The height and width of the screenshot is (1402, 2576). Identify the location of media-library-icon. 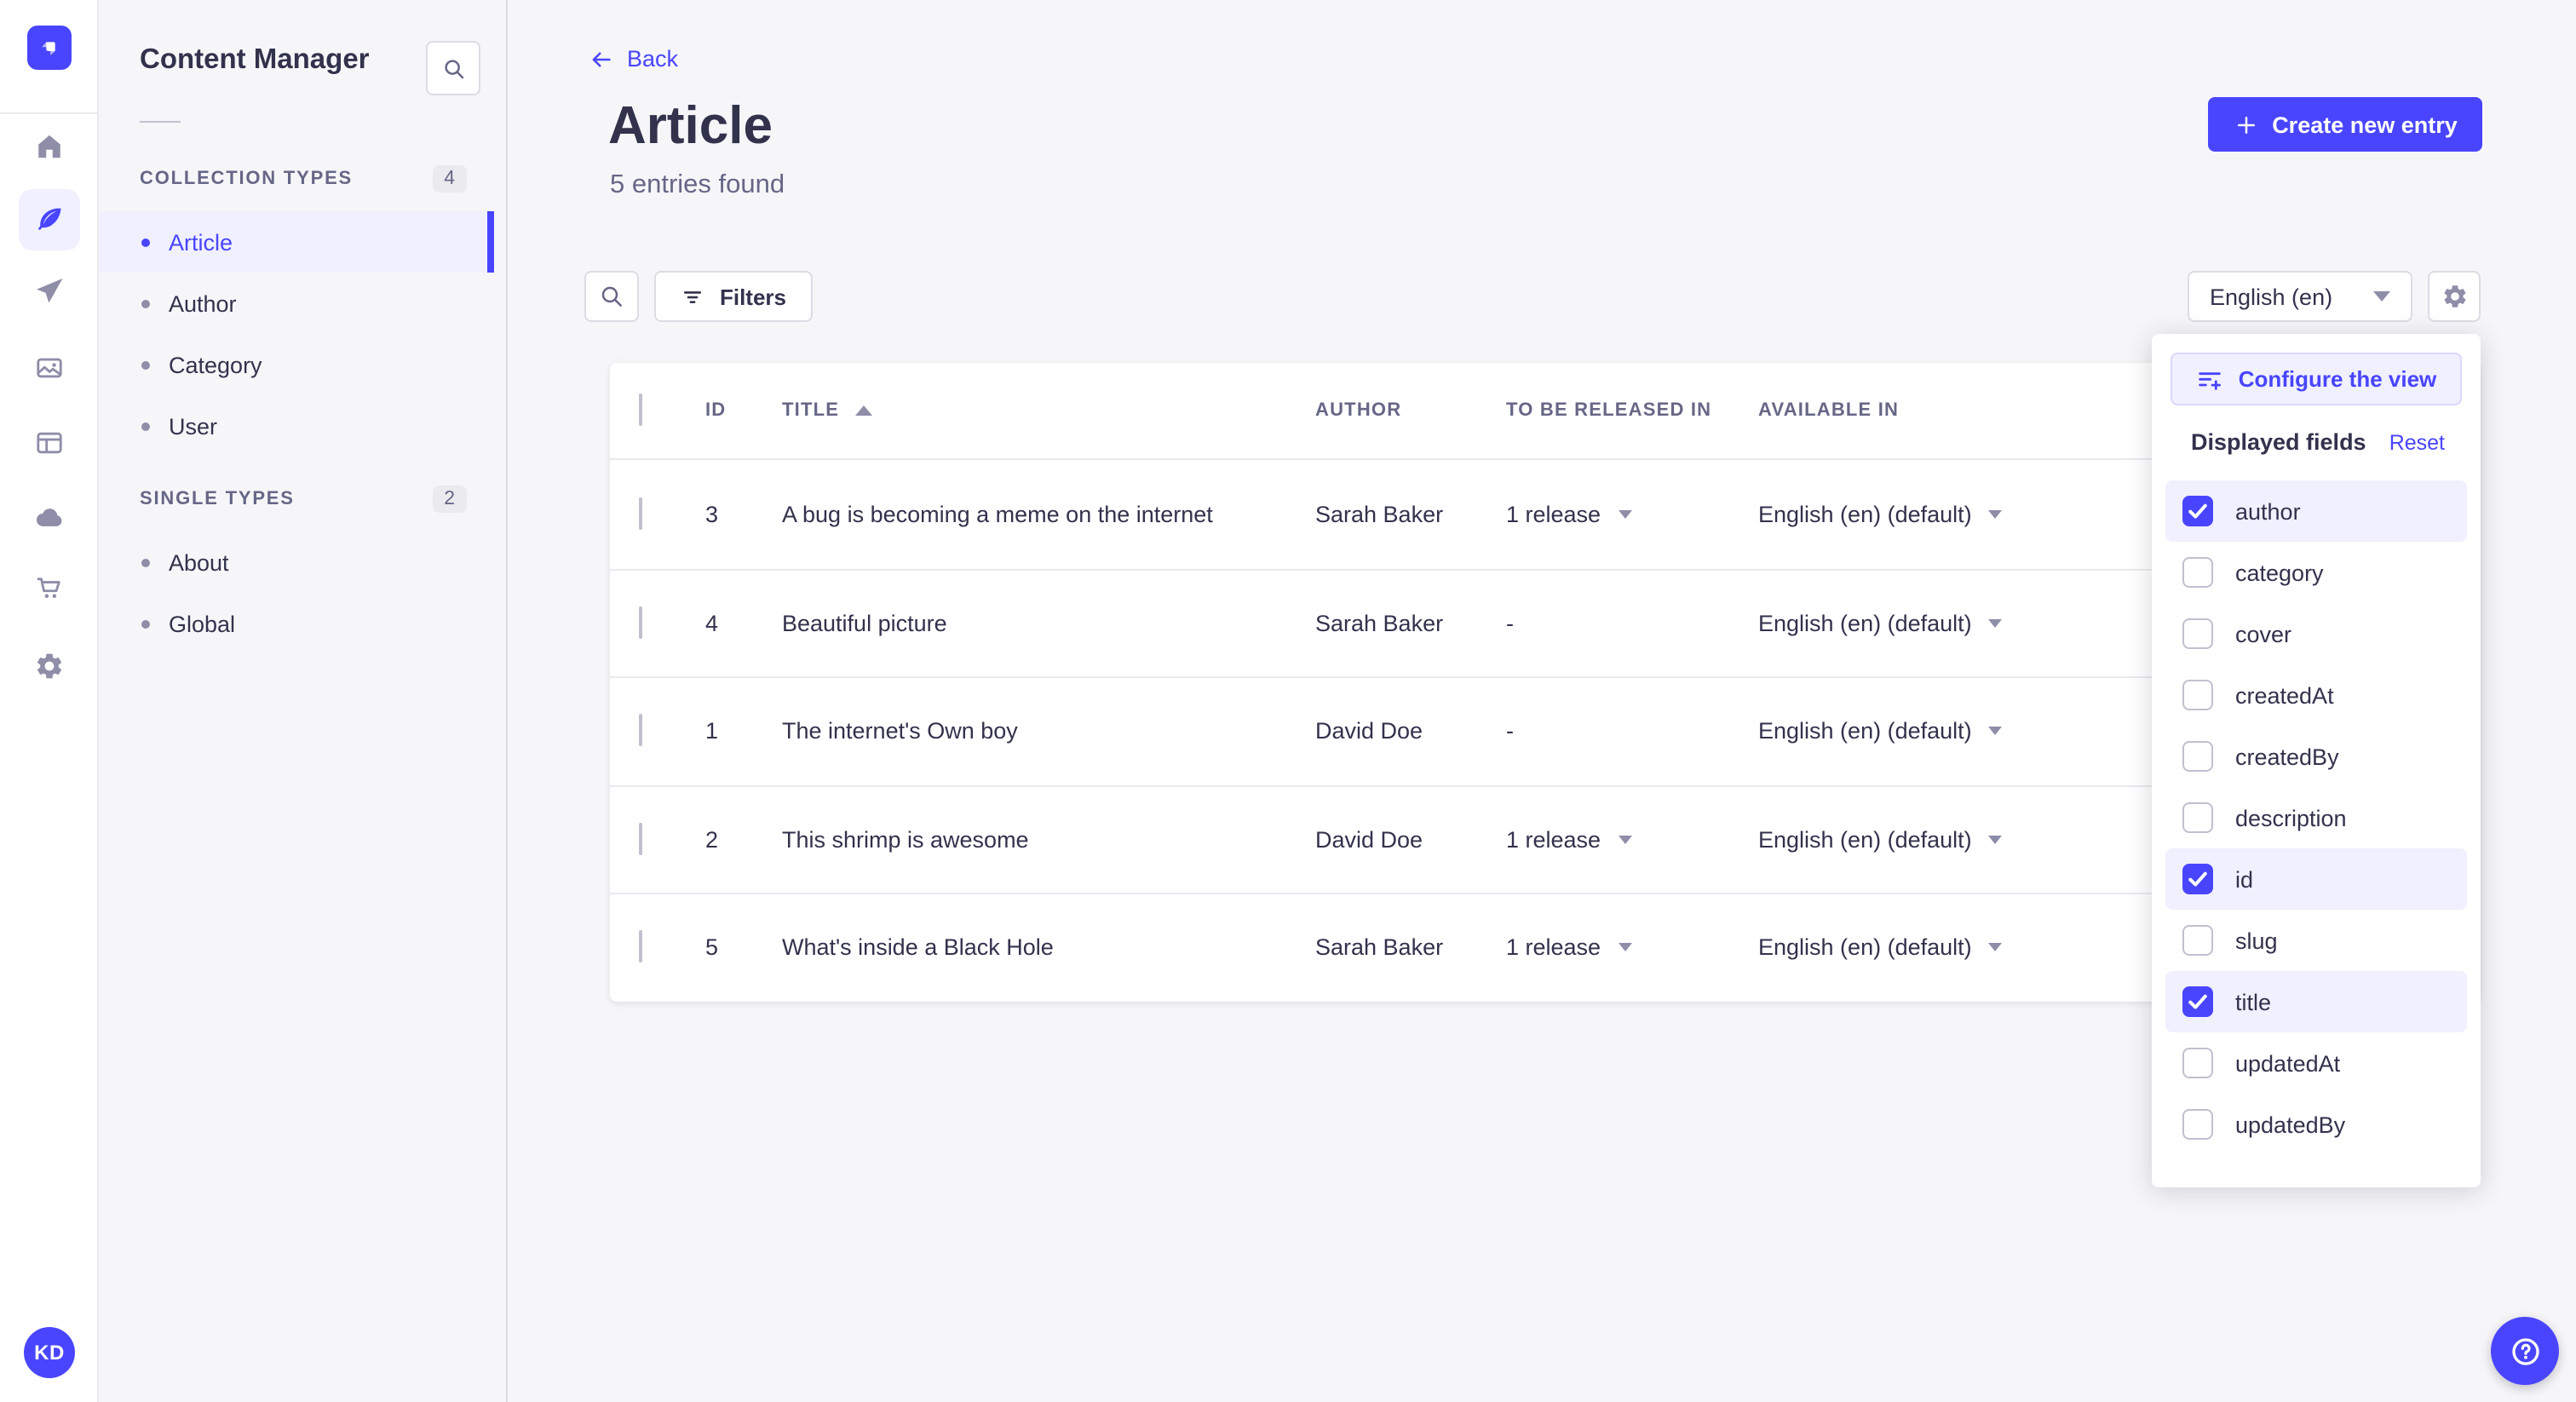
(50, 368).